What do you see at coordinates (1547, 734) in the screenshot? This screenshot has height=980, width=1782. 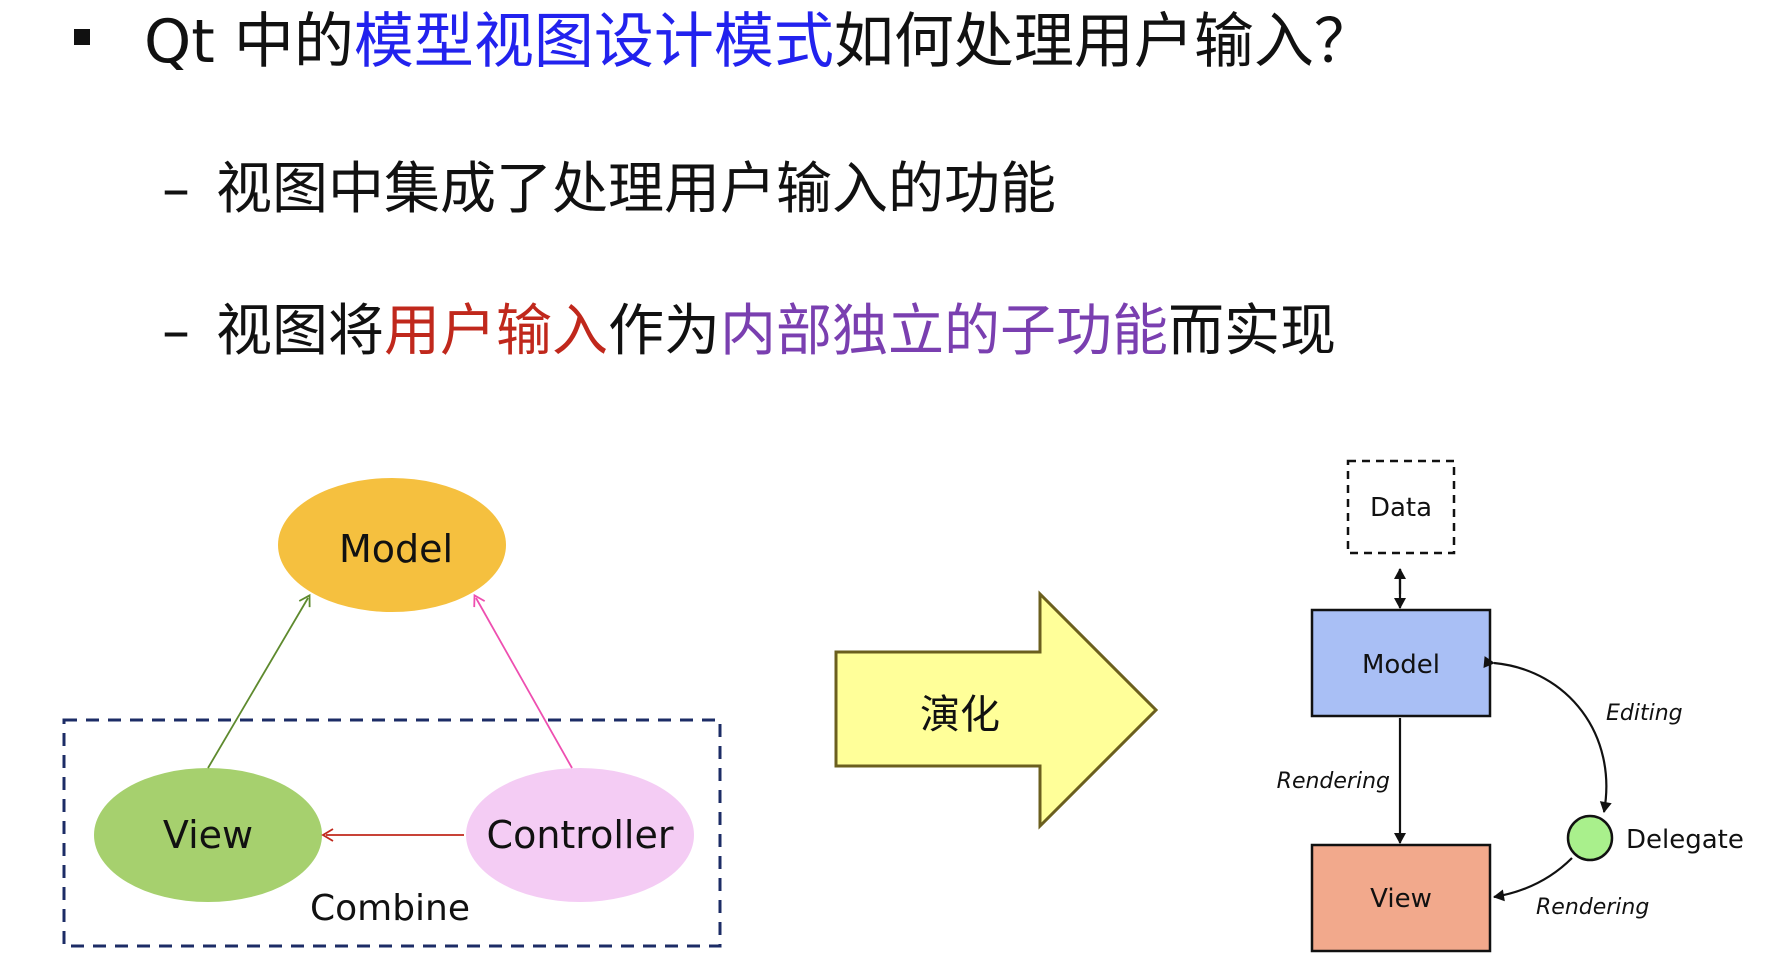 I see `editing-arrow` at bounding box center [1547, 734].